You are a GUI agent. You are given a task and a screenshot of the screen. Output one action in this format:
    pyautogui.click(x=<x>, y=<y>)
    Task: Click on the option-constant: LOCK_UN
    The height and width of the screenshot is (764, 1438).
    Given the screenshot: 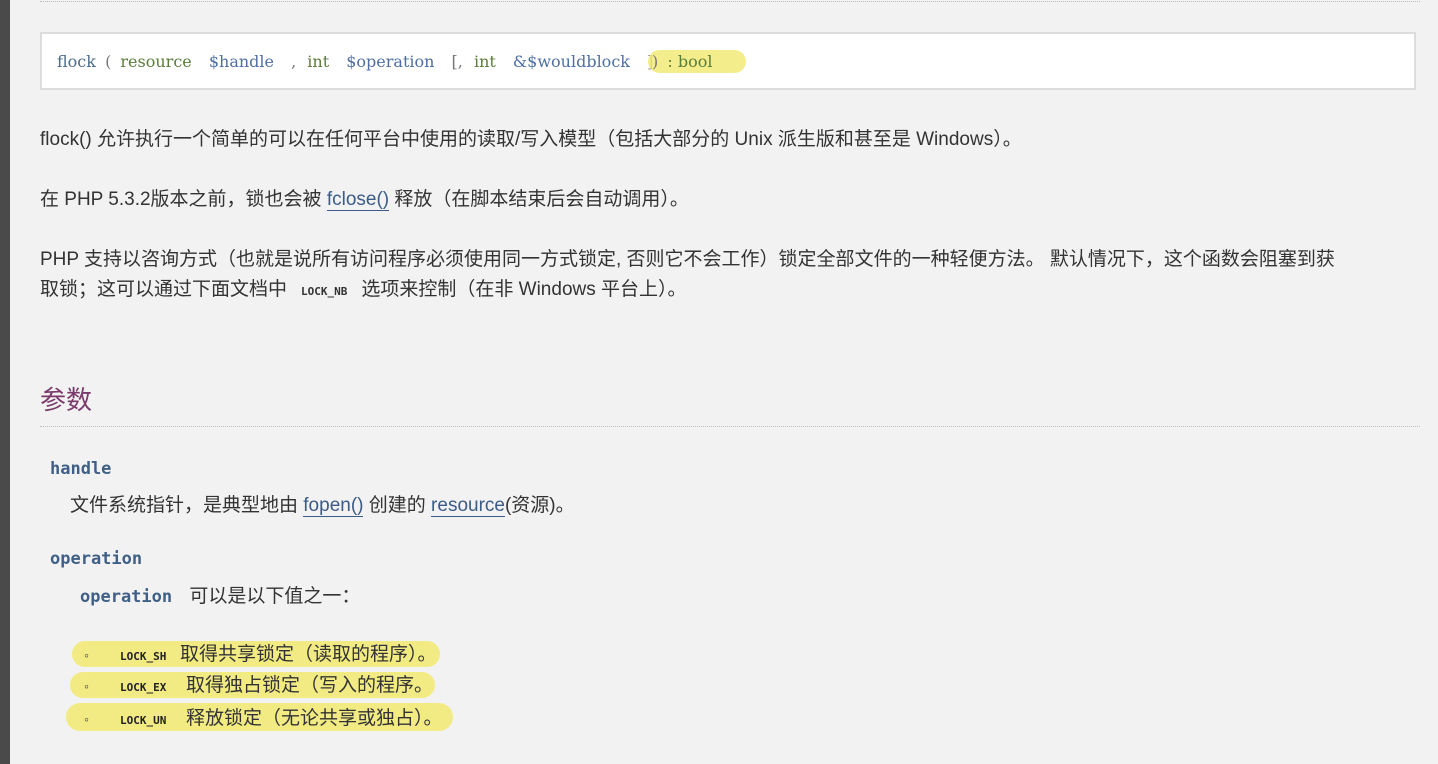 What is the action you would take?
    pyautogui.click(x=143, y=720)
    